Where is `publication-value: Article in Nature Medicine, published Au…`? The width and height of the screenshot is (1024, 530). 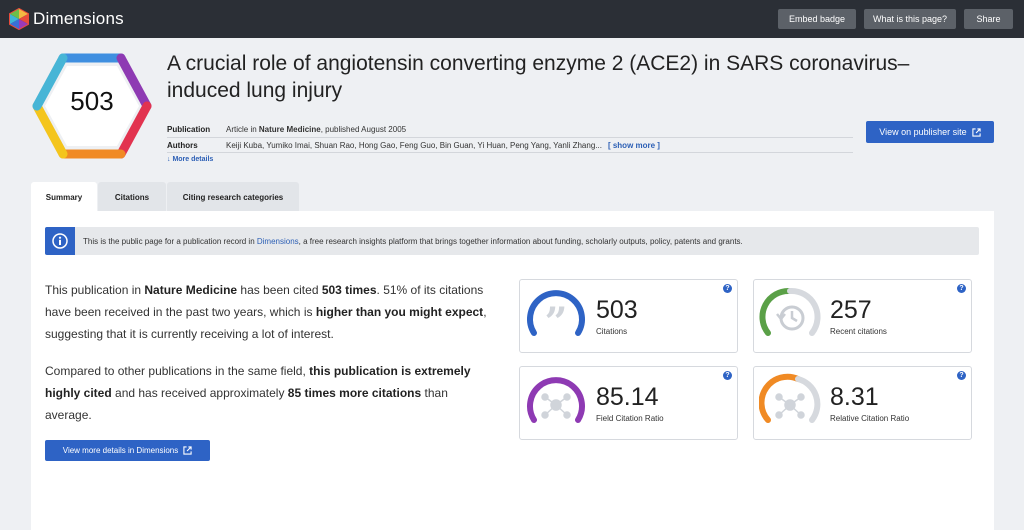 publication-value: Article in Nature Medicine, published Au… is located at coordinates (316, 129).